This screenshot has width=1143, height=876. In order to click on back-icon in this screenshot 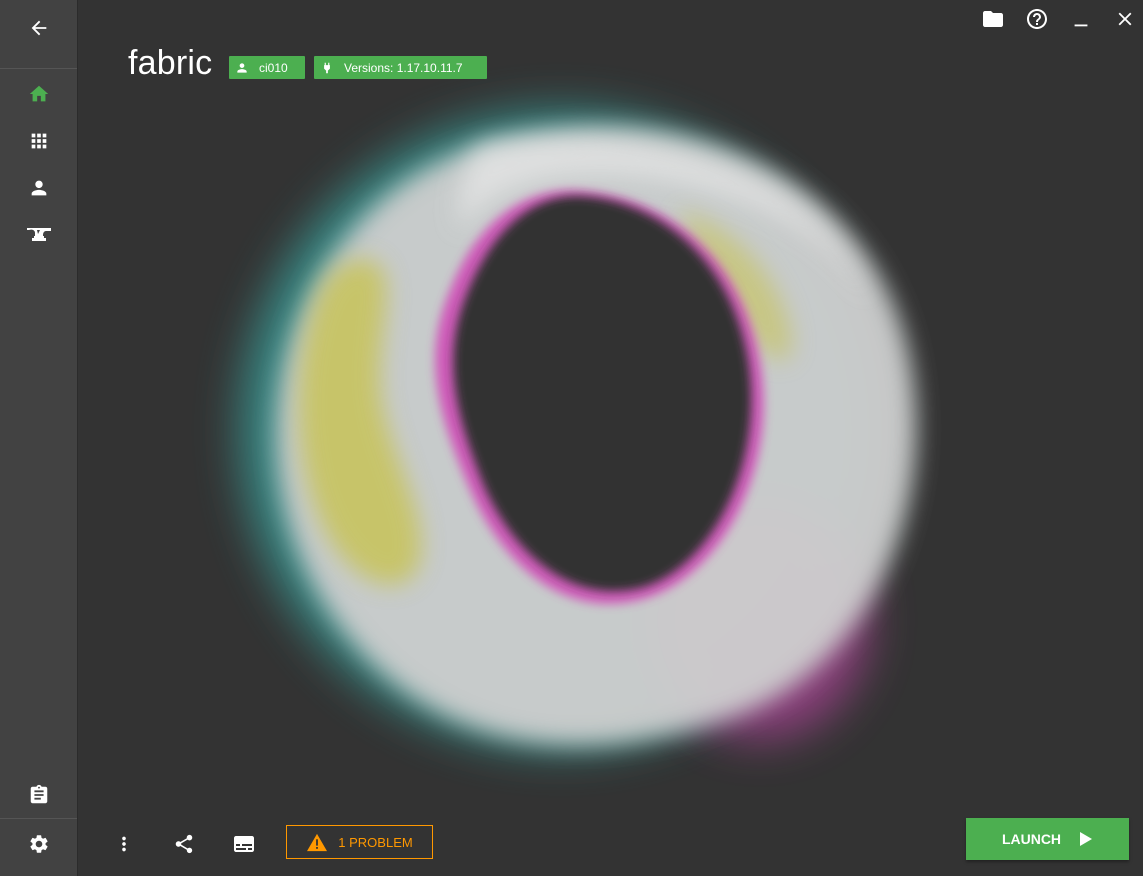, I will do `click(38, 28)`.